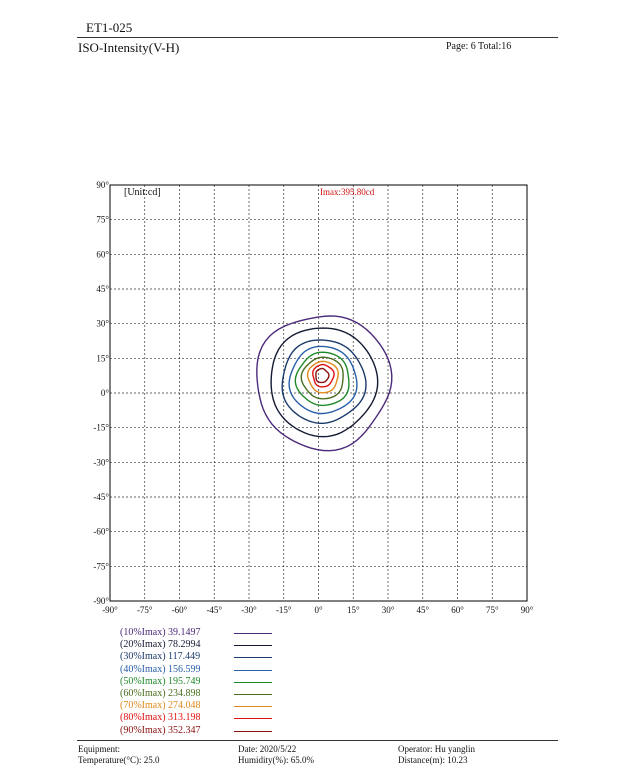  Describe the element at coordinates (457, 610) in the screenshot. I see `x-tick-label: 60°` at that location.